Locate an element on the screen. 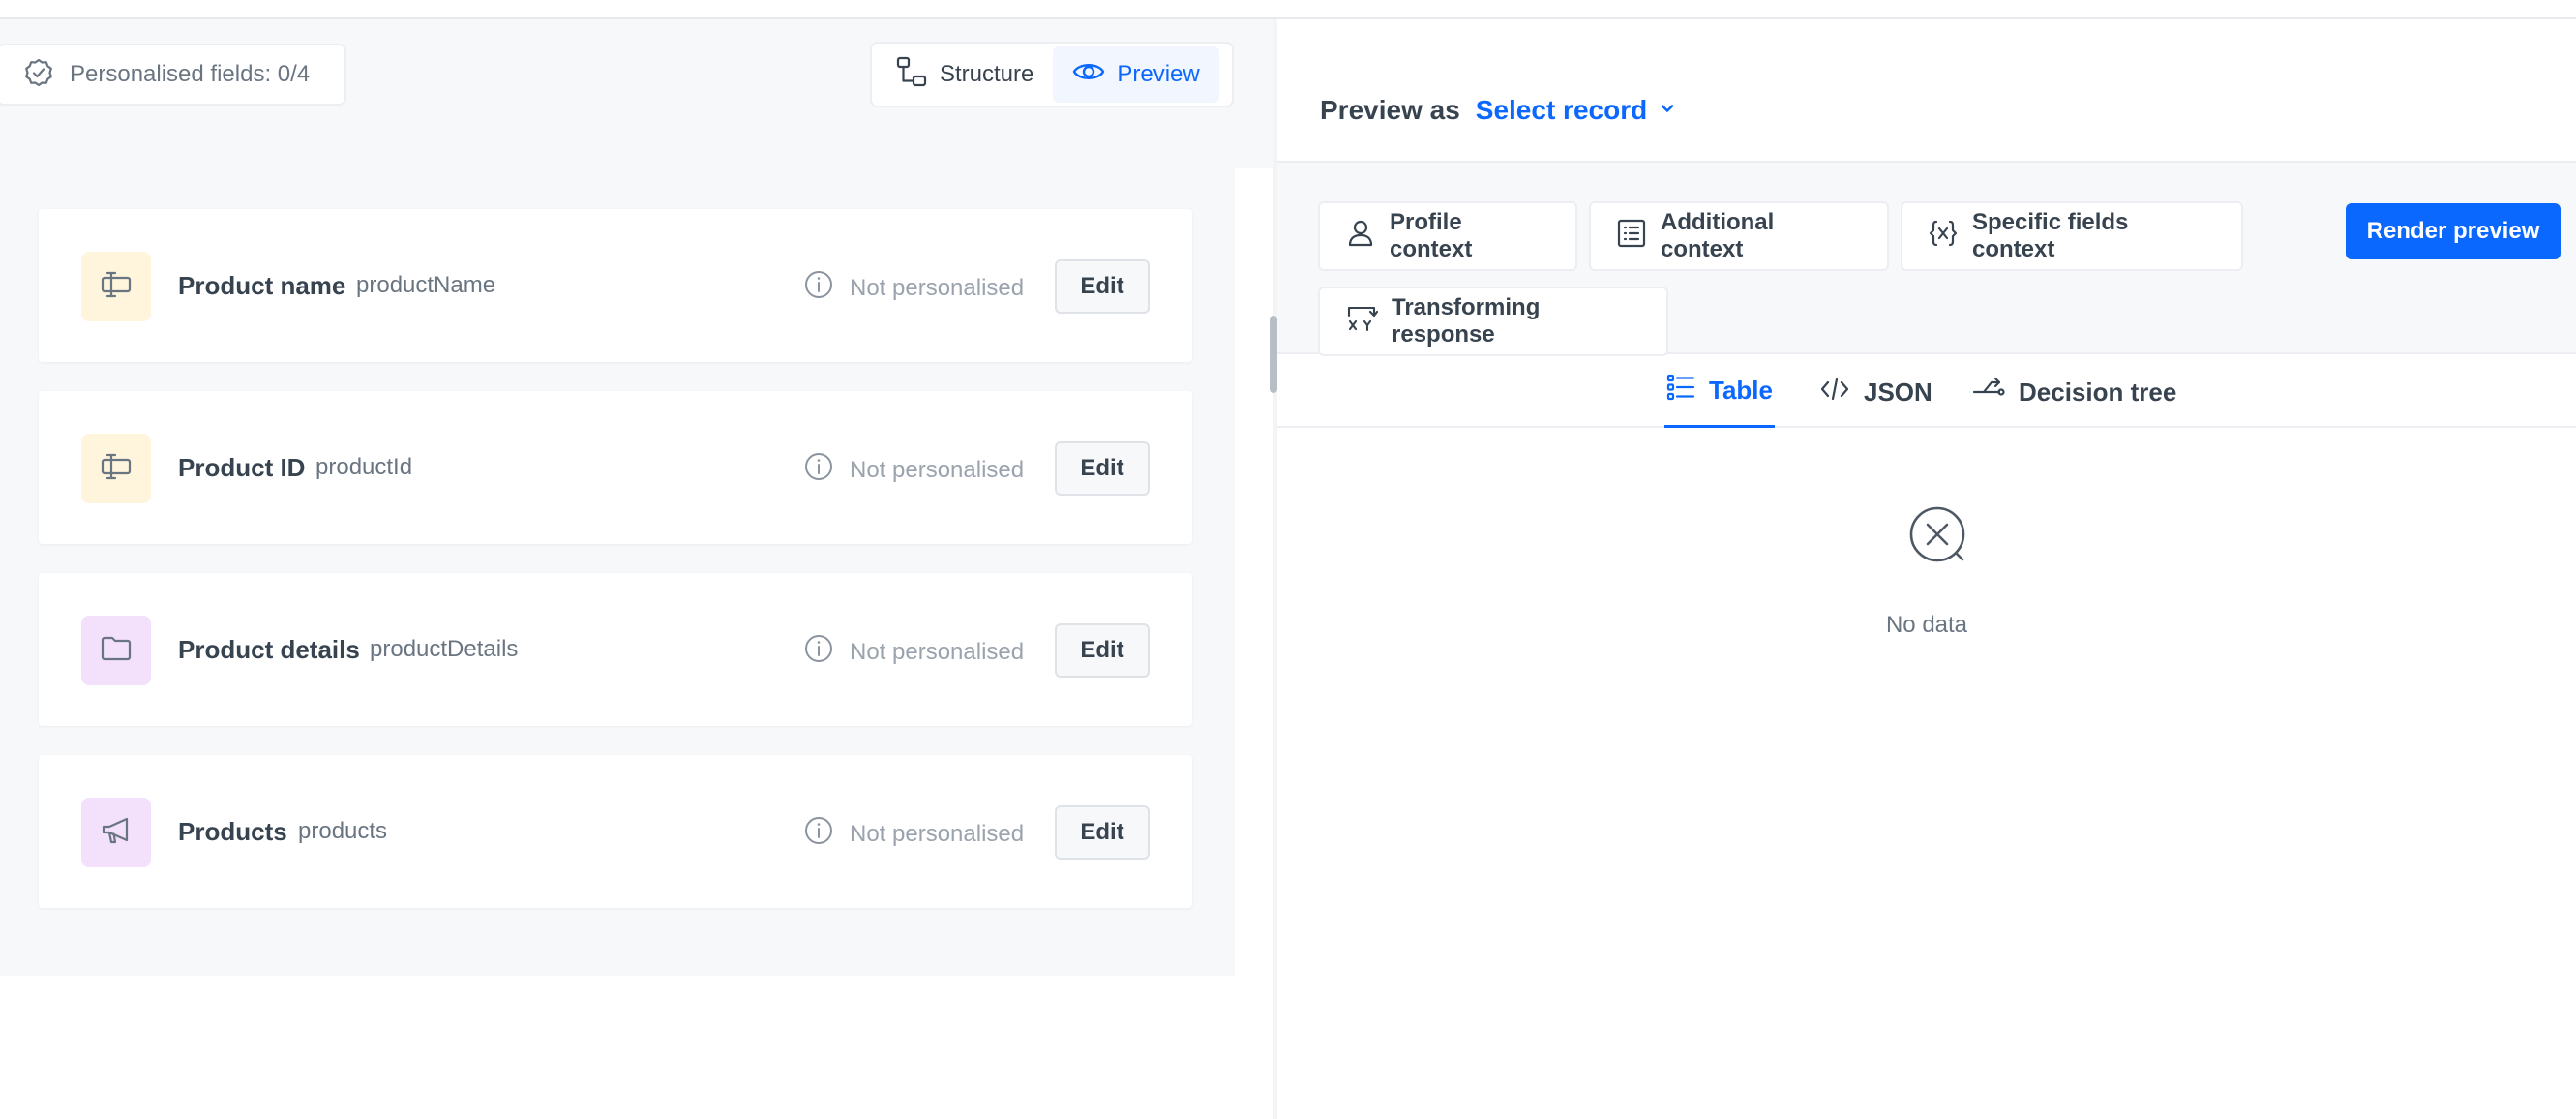 The height and width of the screenshot is (1119, 2576). result-tabs: Table JSON Decision tree is located at coordinates (1926, 392).